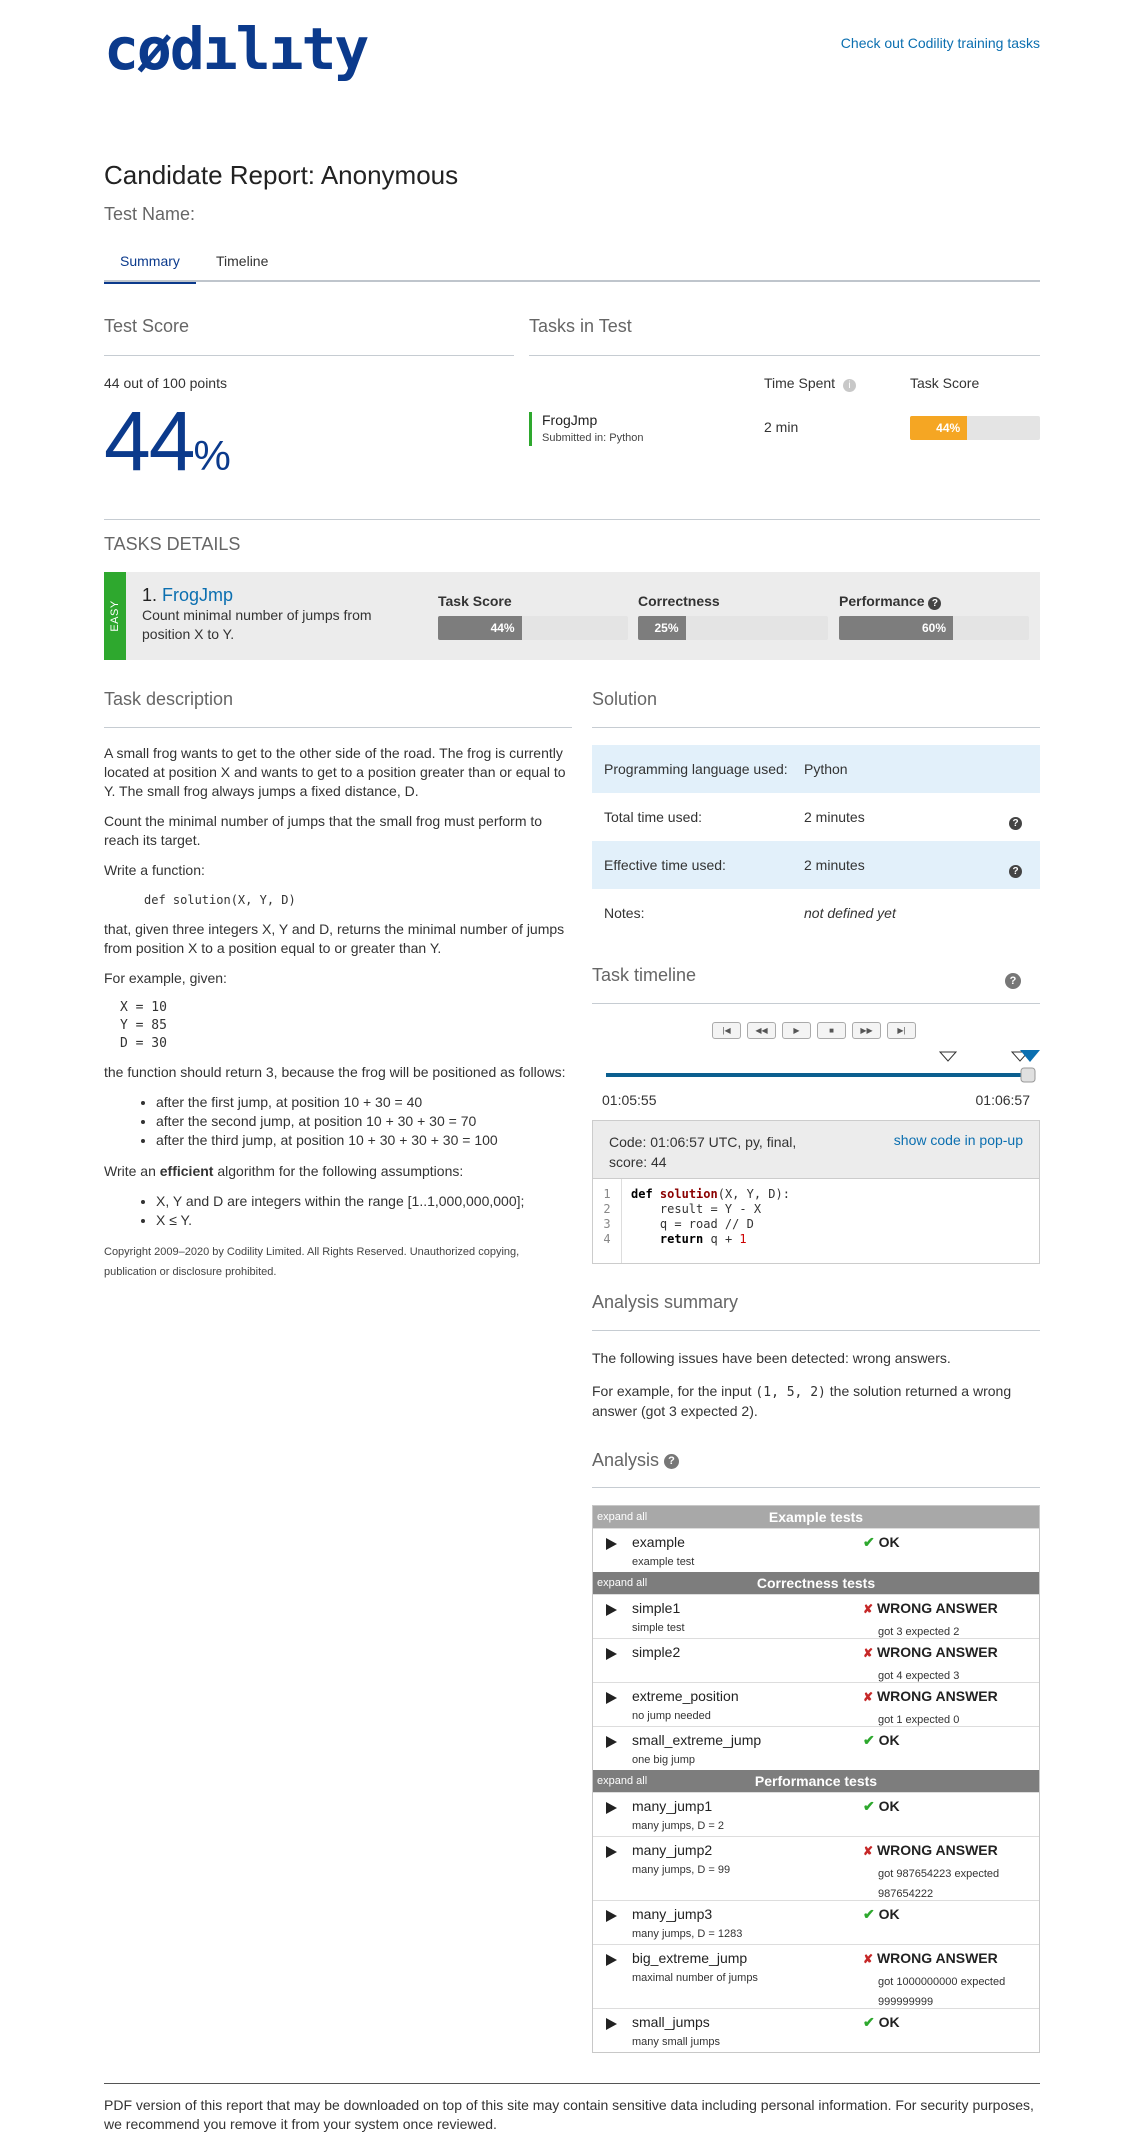 The width and height of the screenshot is (1142, 2152). Describe the element at coordinates (236, 49) in the screenshot. I see `codility-logo: cødılıty` at that location.